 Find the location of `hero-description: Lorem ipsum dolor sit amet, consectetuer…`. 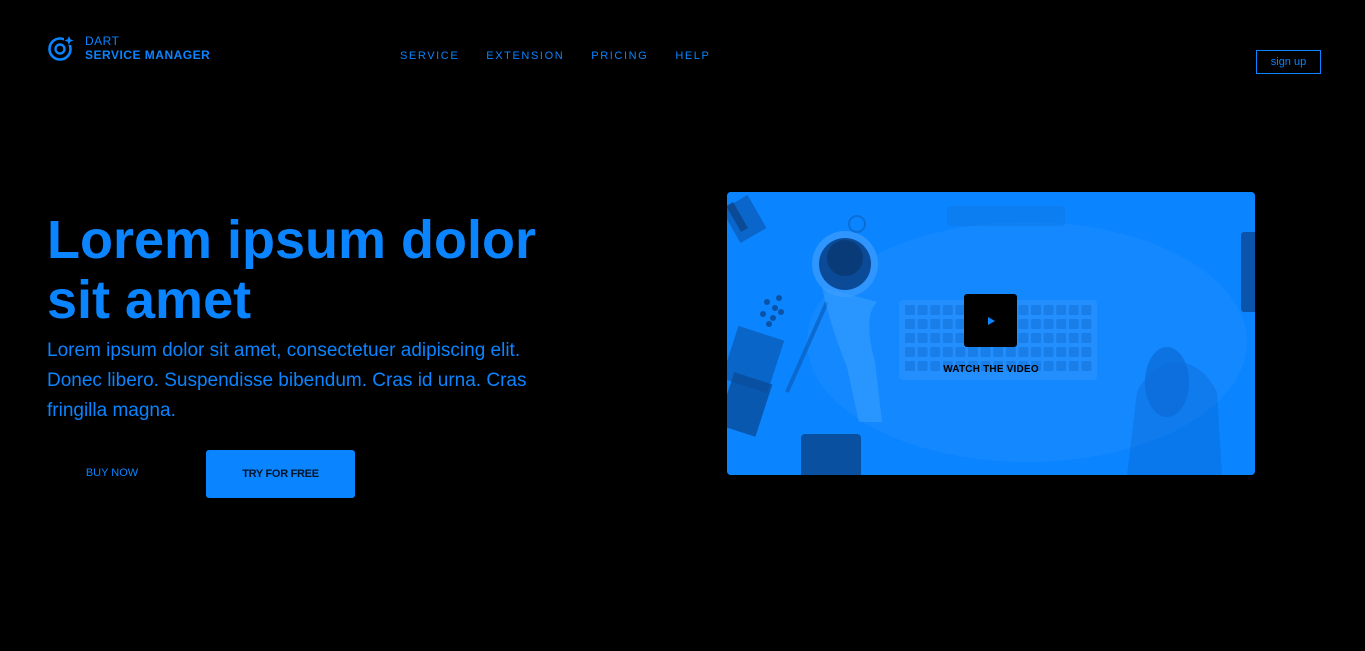

hero-description: Lorem ipsum dolor sit amet, consectetuer… is located at coordinates (287, 380).